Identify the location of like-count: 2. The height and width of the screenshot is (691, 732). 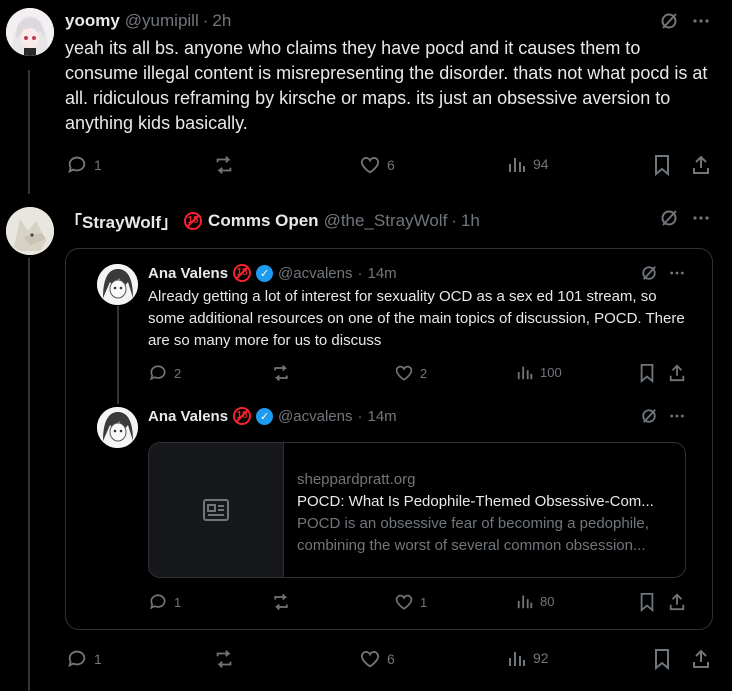
(424, 373).